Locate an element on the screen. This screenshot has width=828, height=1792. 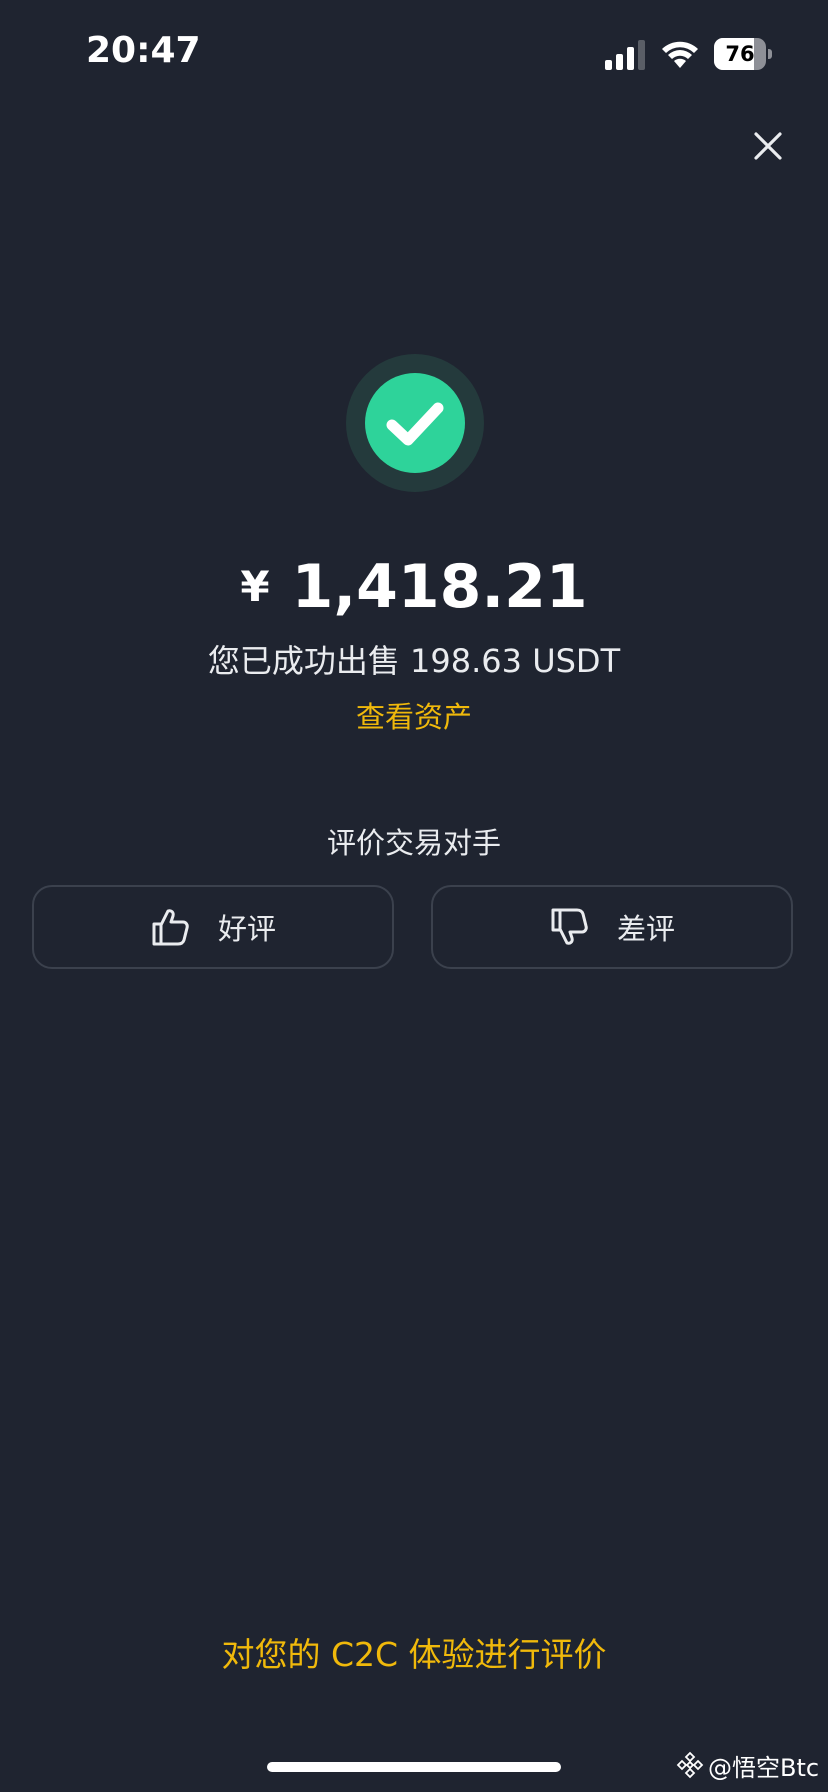
sold-message: 您已成功出售 198.63 USDT is located at coordinates (414, 661).